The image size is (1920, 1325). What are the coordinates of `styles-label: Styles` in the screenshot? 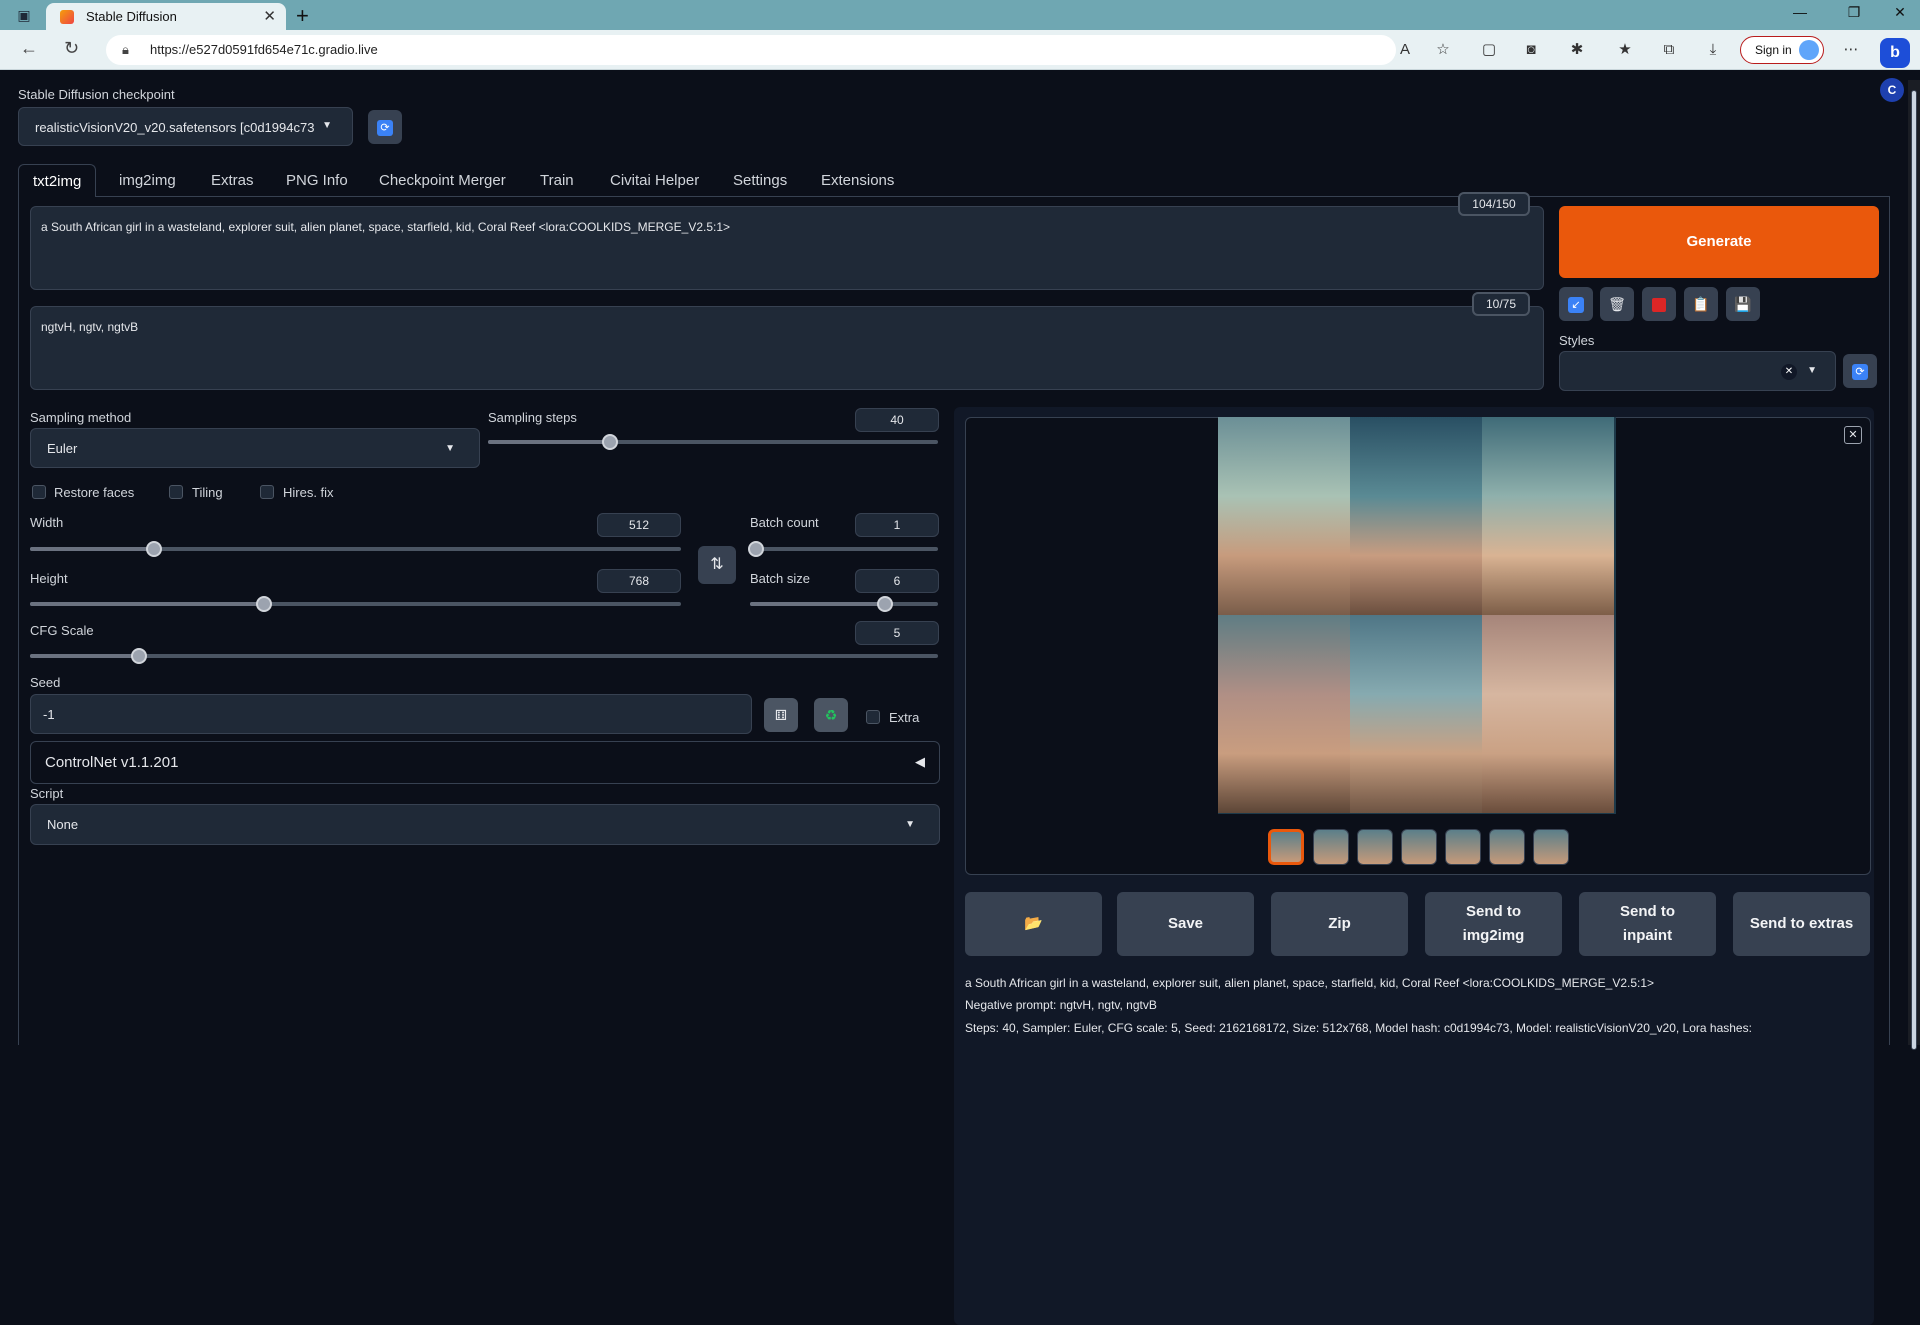 It's located at (1577, 340).